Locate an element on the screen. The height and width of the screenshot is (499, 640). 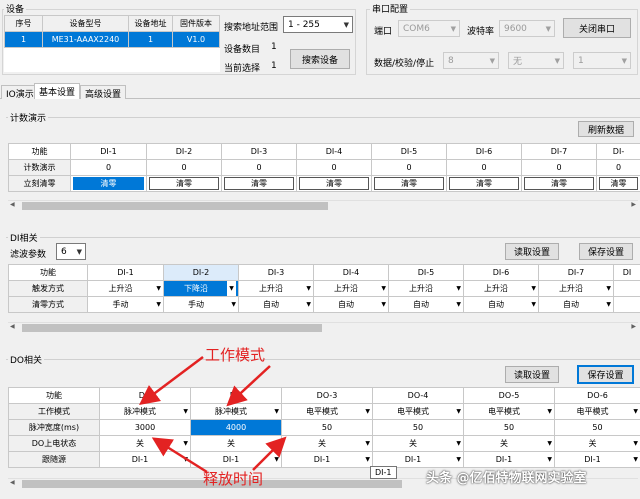
release-time-arrow-right is located at coordinates (269, 453).